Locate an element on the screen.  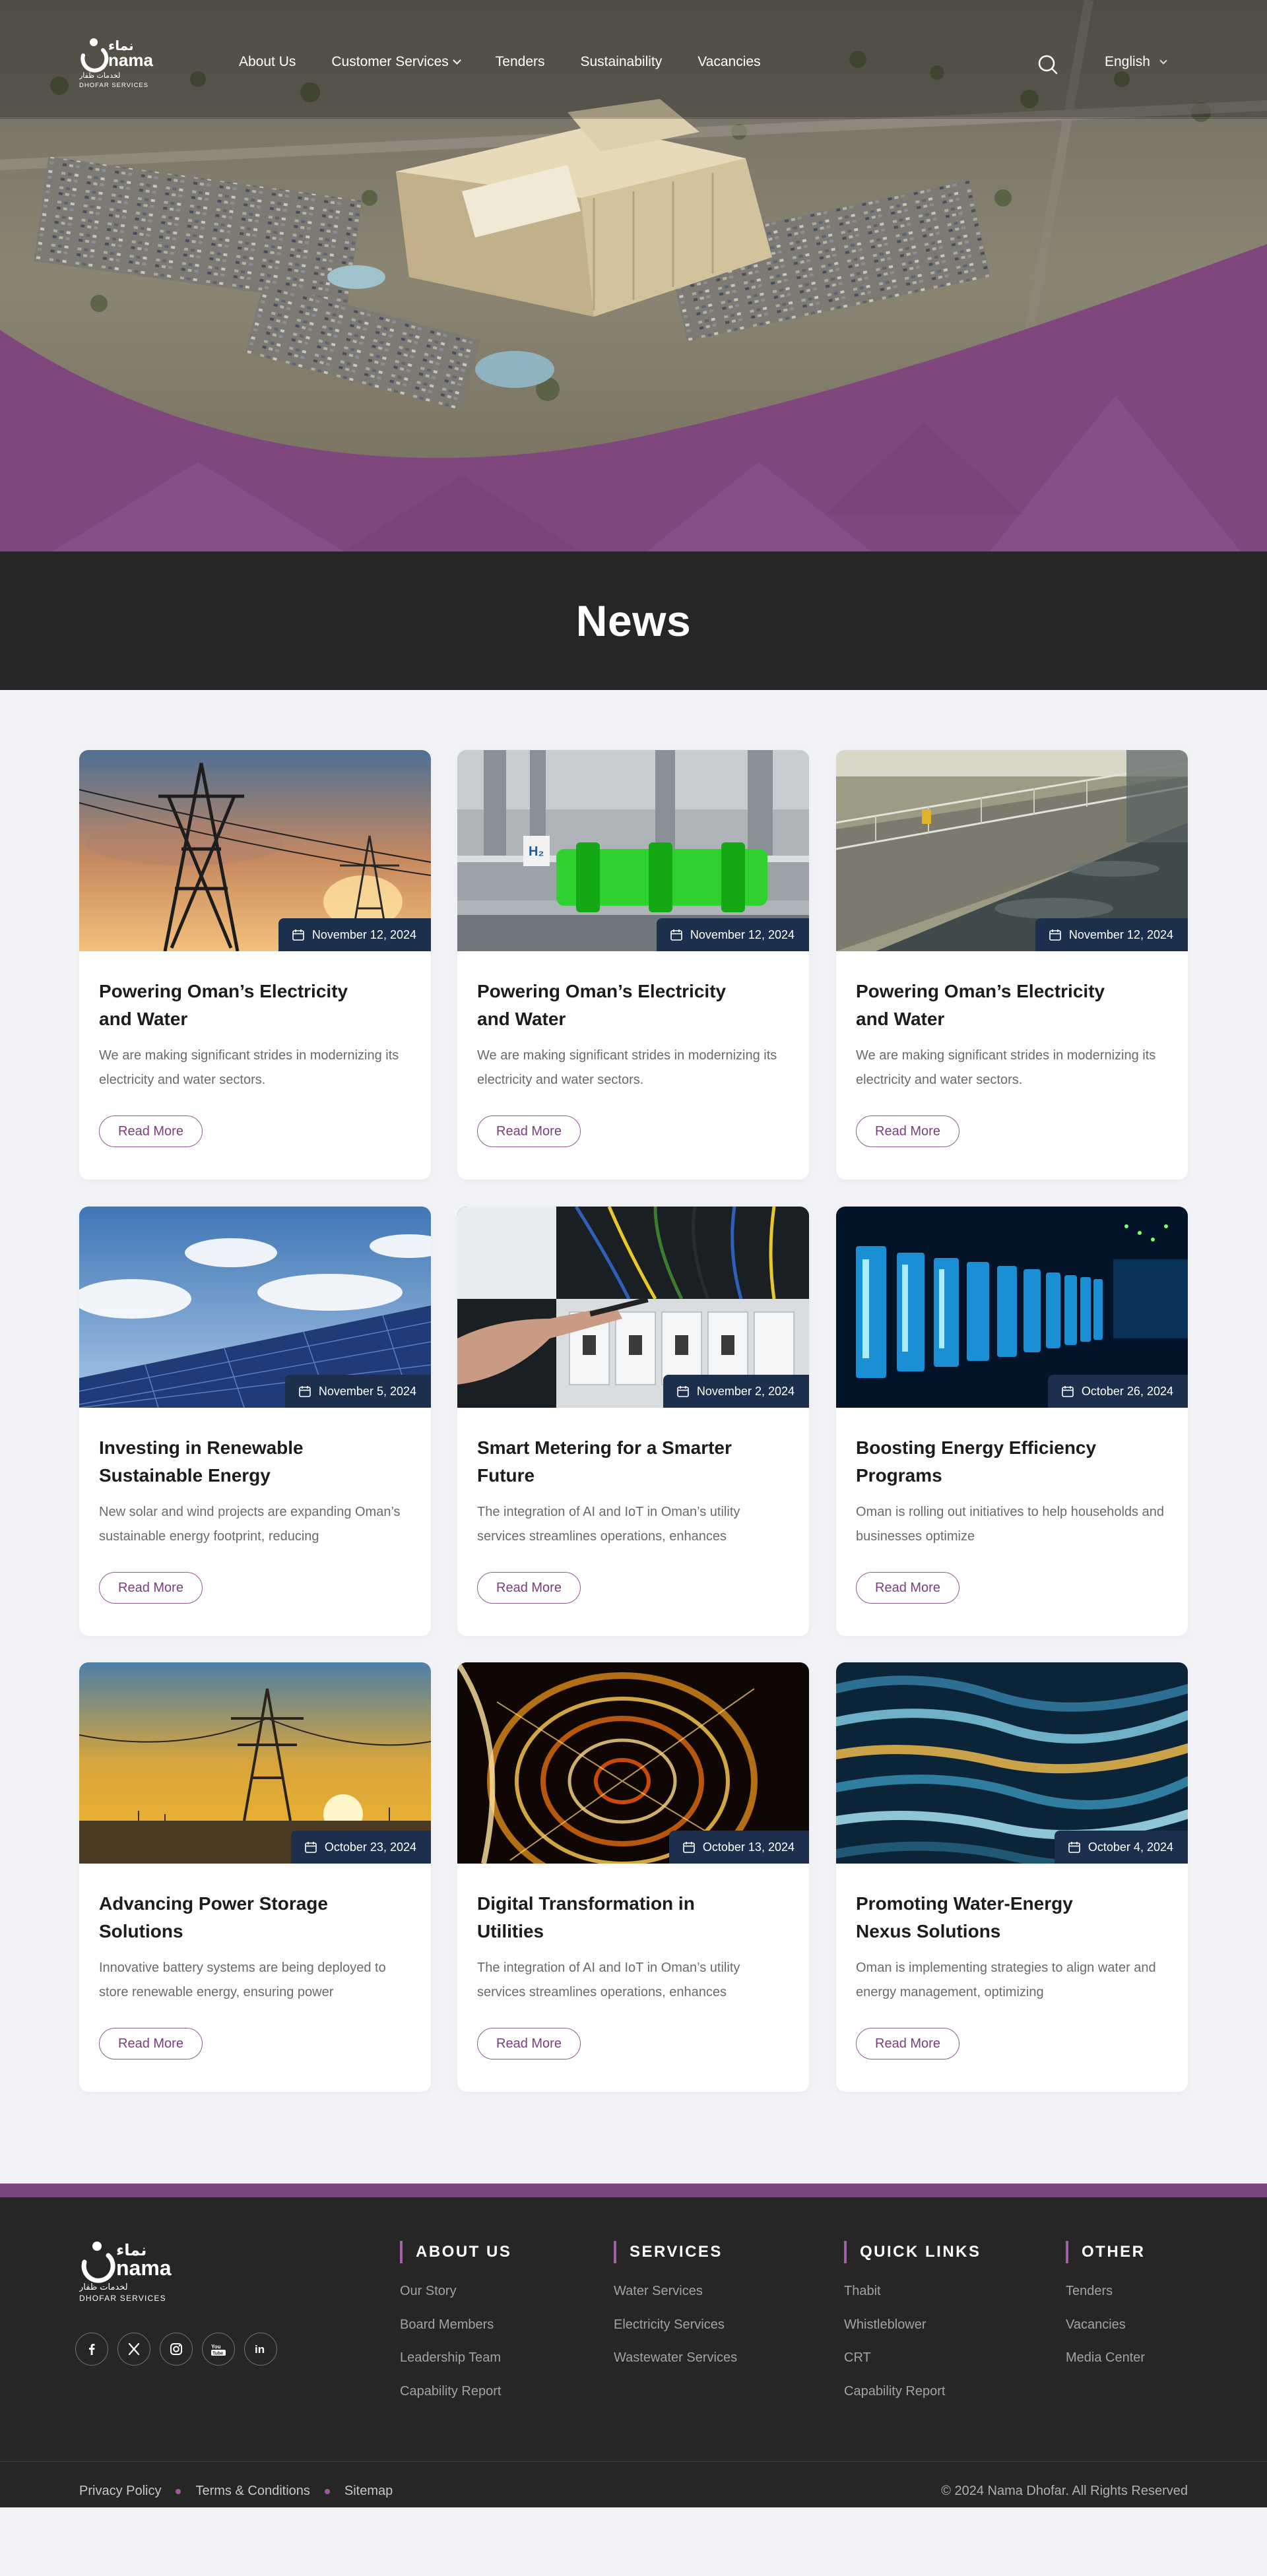
news-date: October 26, 2024 is located at coordinates (1127, 1391).